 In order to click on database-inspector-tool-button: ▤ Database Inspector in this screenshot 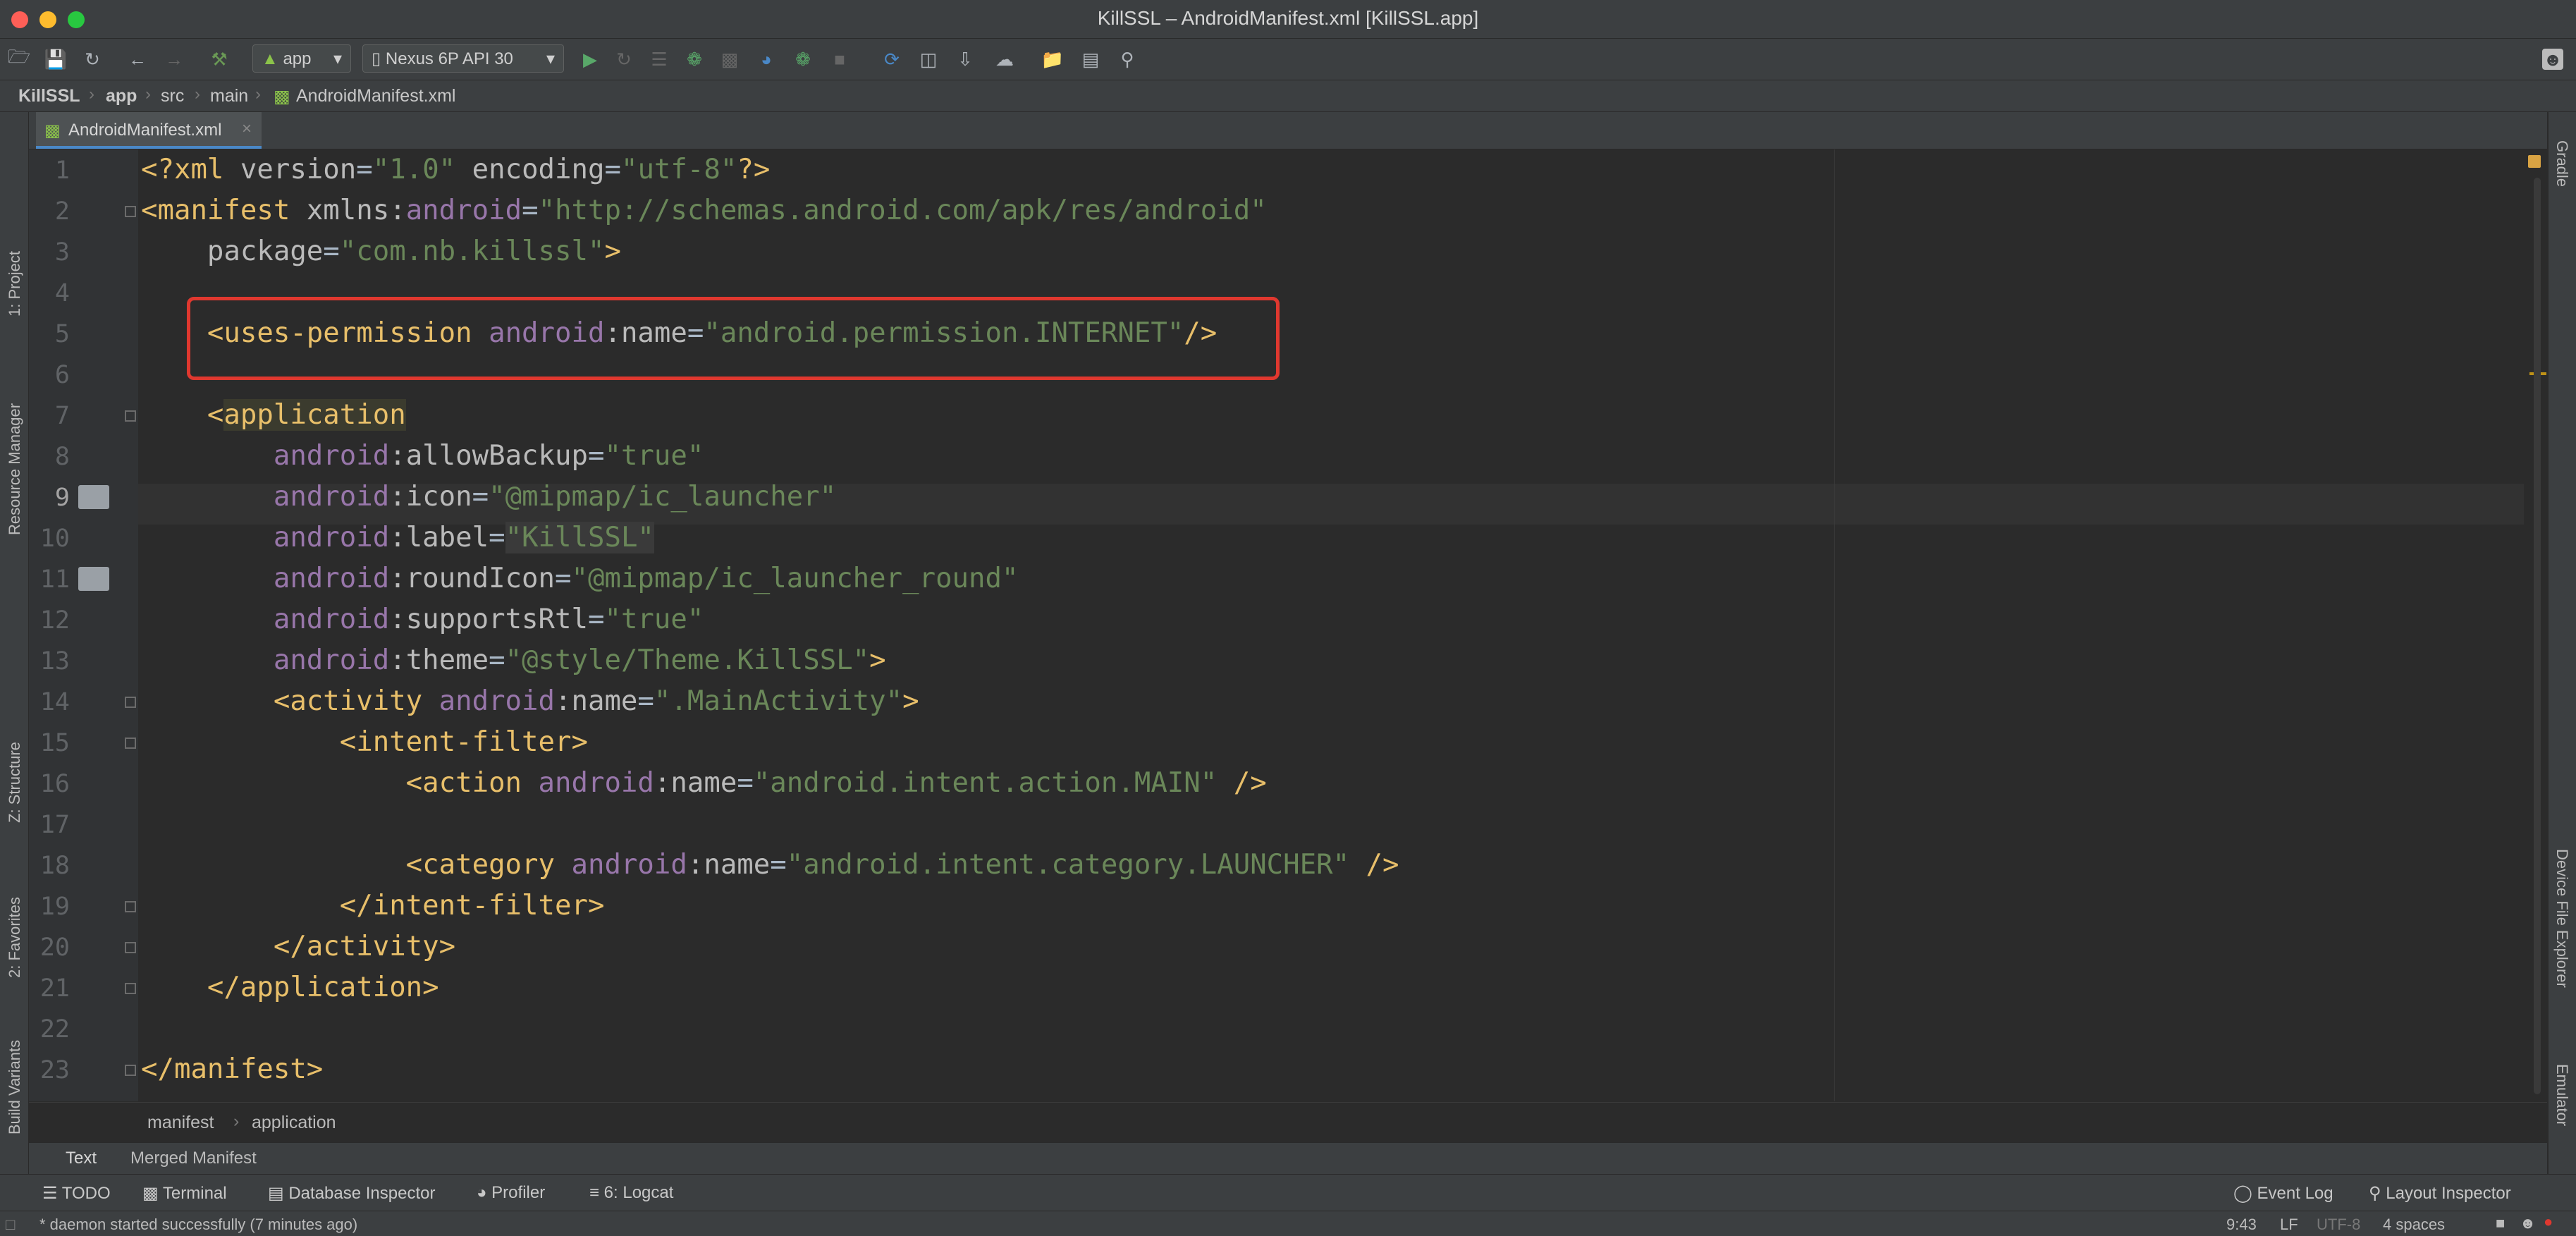, I will do `click(351, 1193)`.